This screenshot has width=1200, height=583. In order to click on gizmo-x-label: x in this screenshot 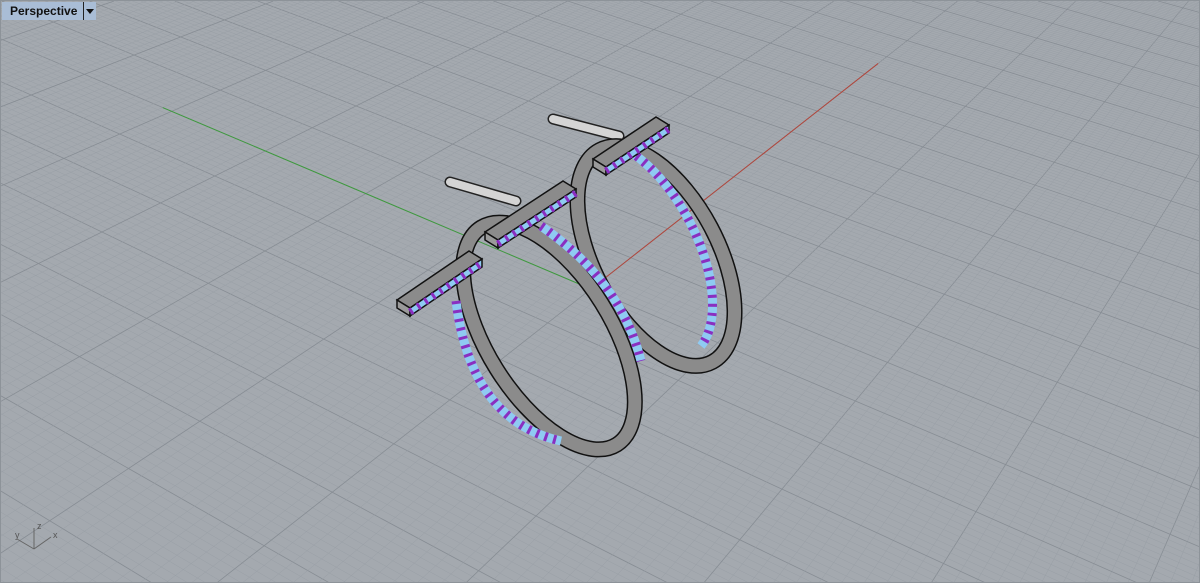, I will do `click(55, 535)`.